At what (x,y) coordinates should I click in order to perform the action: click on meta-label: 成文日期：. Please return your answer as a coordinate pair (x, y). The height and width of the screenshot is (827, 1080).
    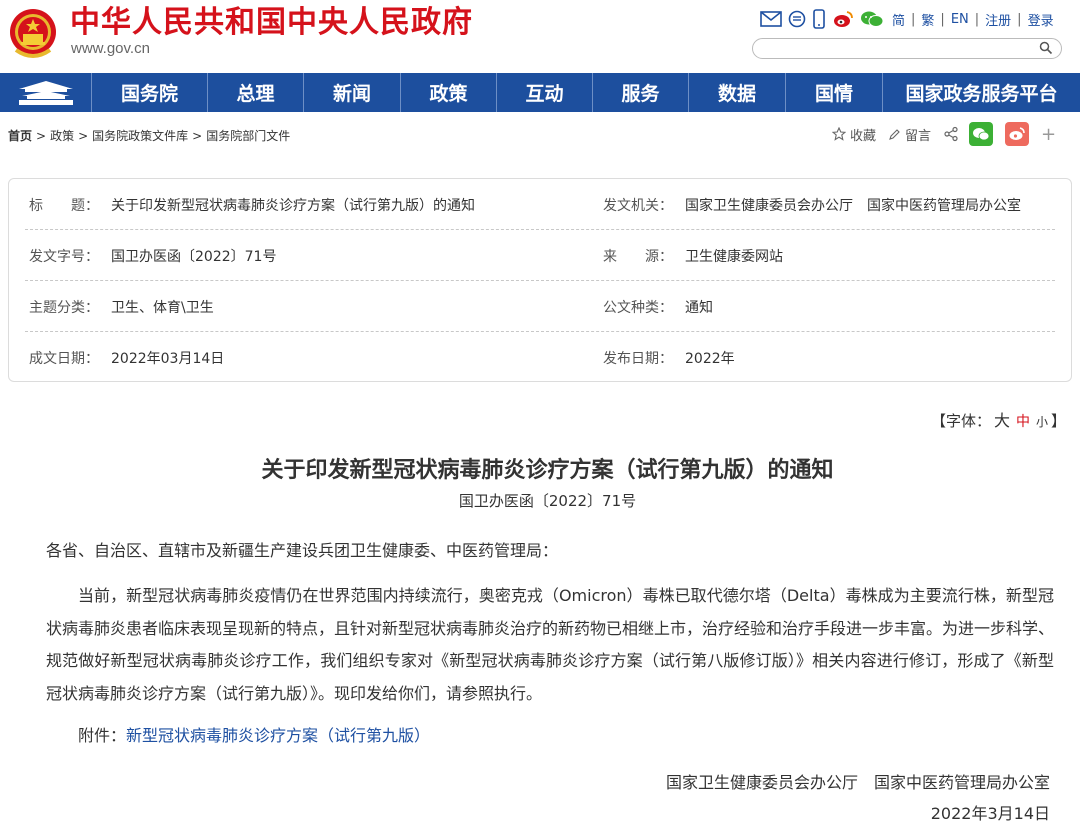
    Looking at the image, I should click on (64, 358).